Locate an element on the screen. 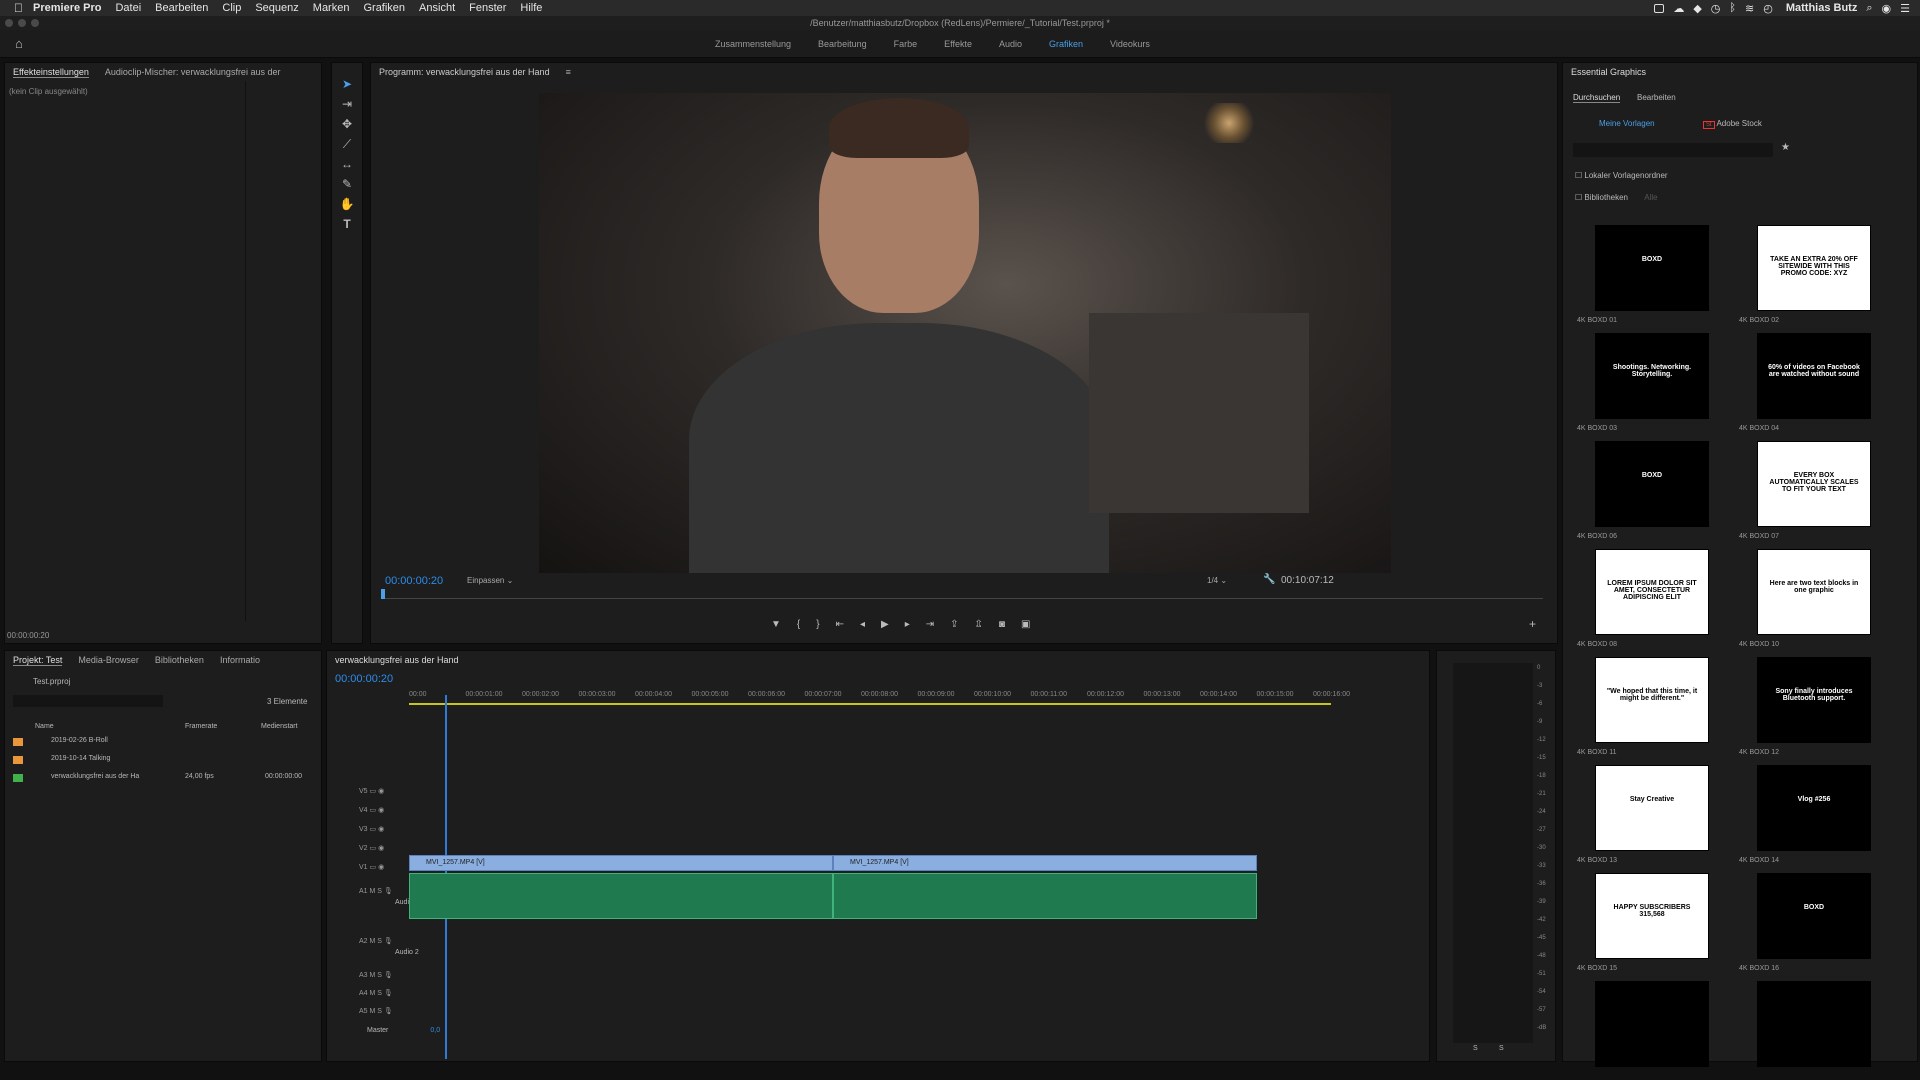  menu-clip: Clip is located at coordinates (231, 8).